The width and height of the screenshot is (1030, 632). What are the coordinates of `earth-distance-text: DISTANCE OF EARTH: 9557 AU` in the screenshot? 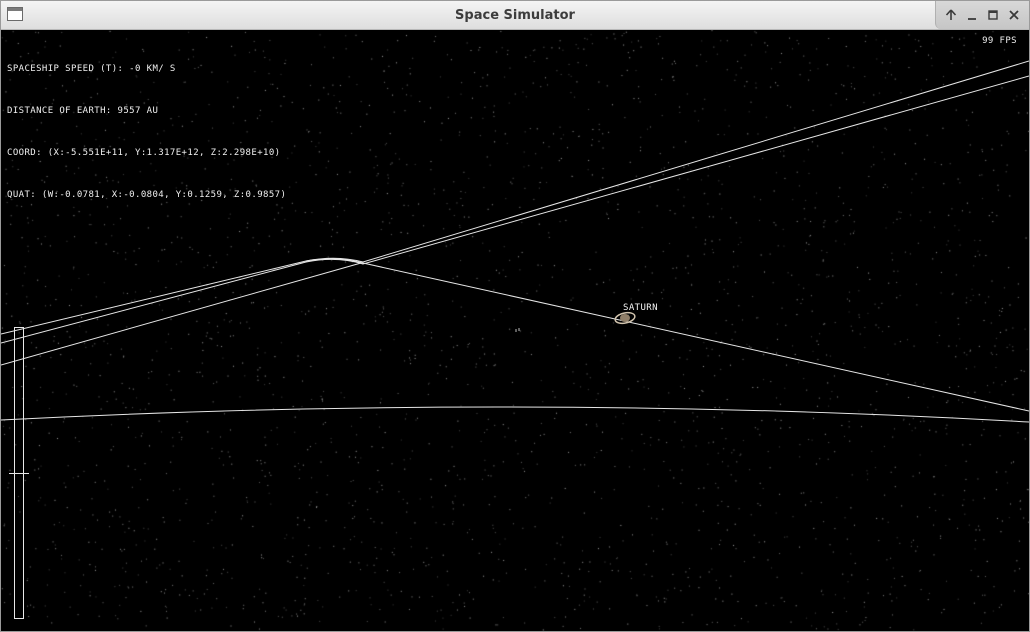 It's located at (83, 111).